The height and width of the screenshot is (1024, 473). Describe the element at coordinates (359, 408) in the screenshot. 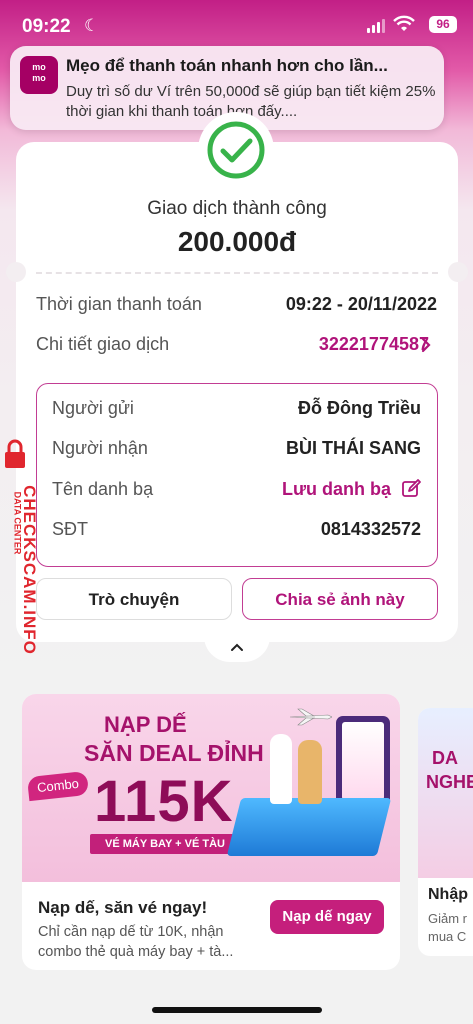

I see `sender-value: Đỗ Đông Triều` at that location.